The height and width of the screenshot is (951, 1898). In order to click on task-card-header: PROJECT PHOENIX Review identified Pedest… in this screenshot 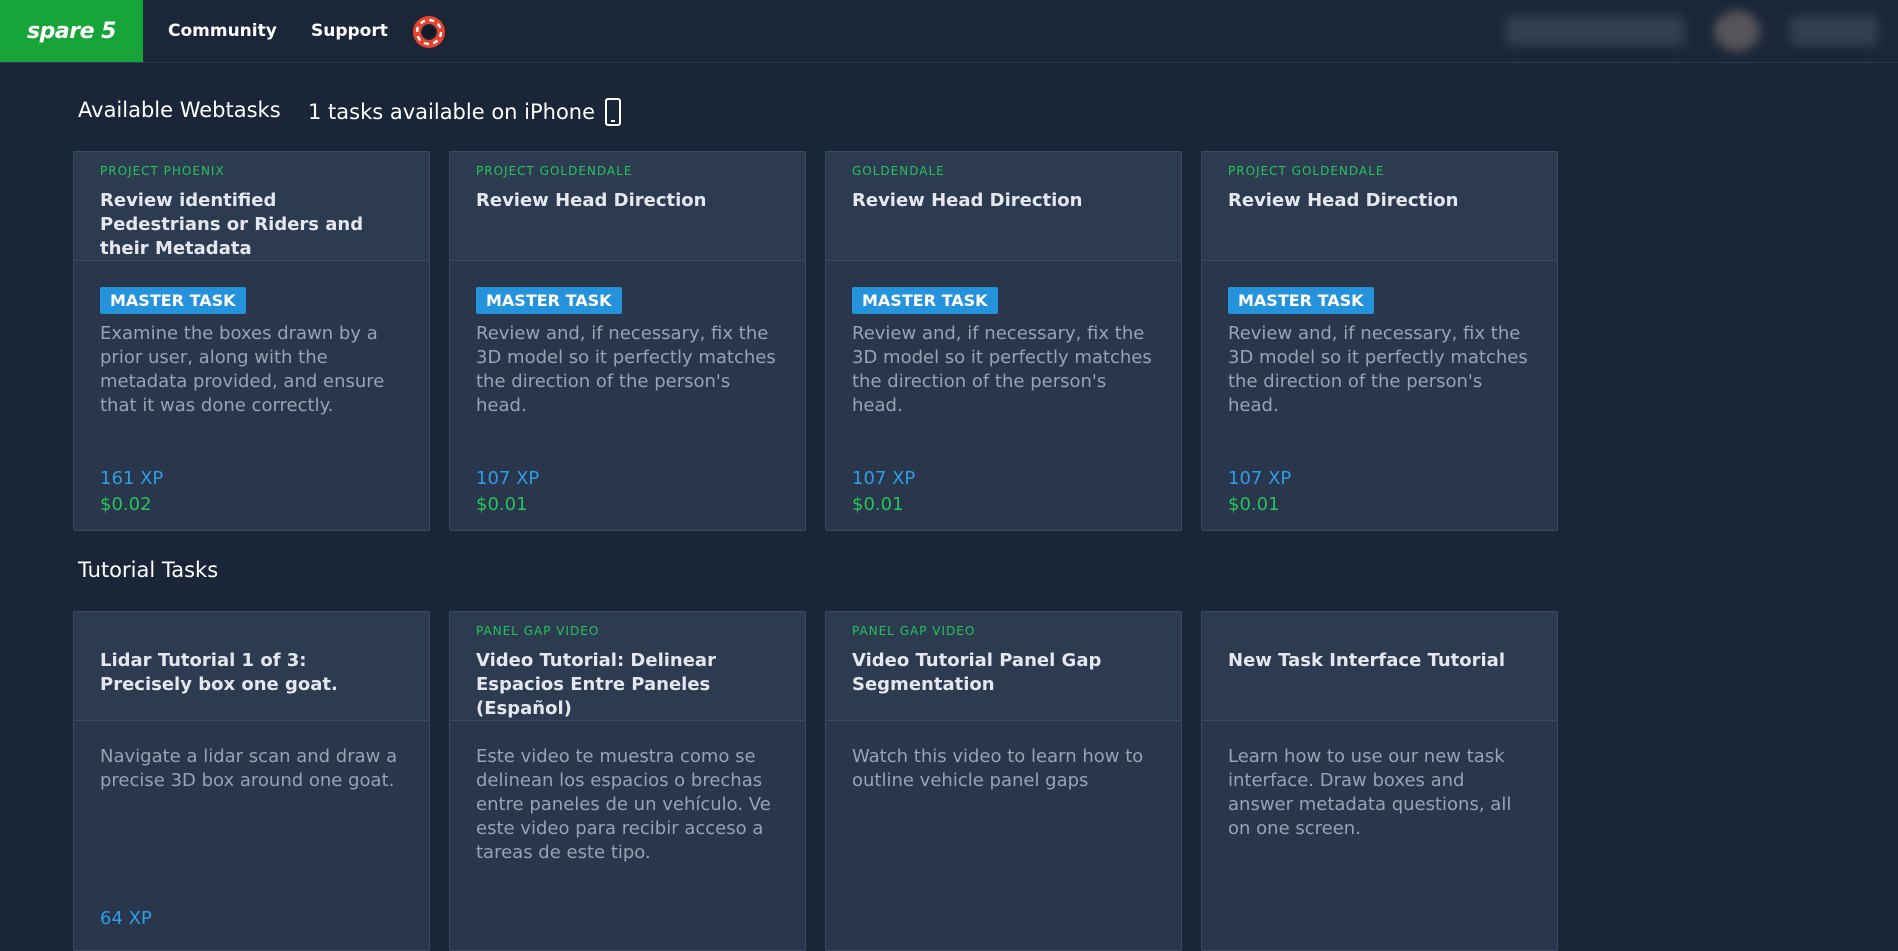, I will do `click(251, 206)`.